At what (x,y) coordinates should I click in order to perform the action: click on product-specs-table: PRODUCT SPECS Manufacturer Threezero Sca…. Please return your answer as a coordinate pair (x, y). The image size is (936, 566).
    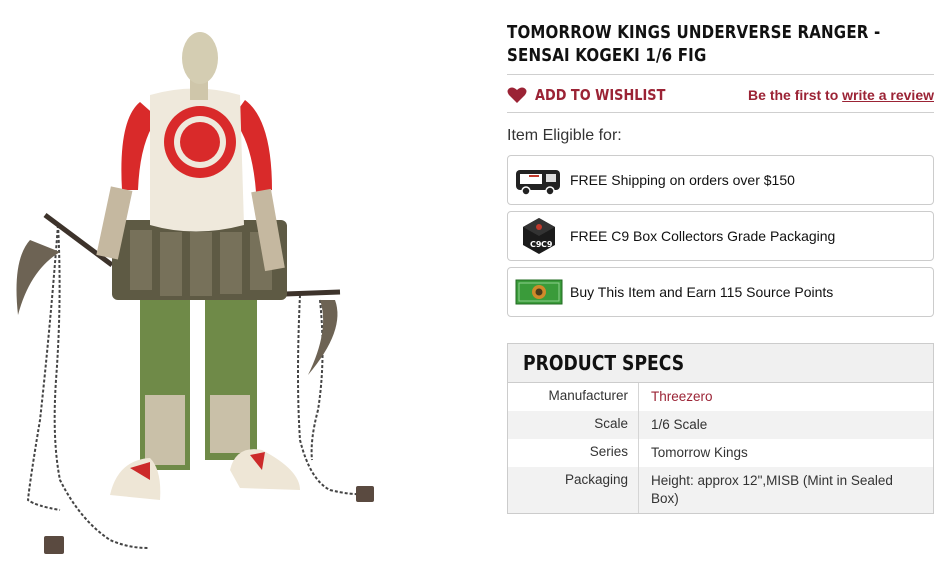
    Looking at the image, I should click on (720, 428).